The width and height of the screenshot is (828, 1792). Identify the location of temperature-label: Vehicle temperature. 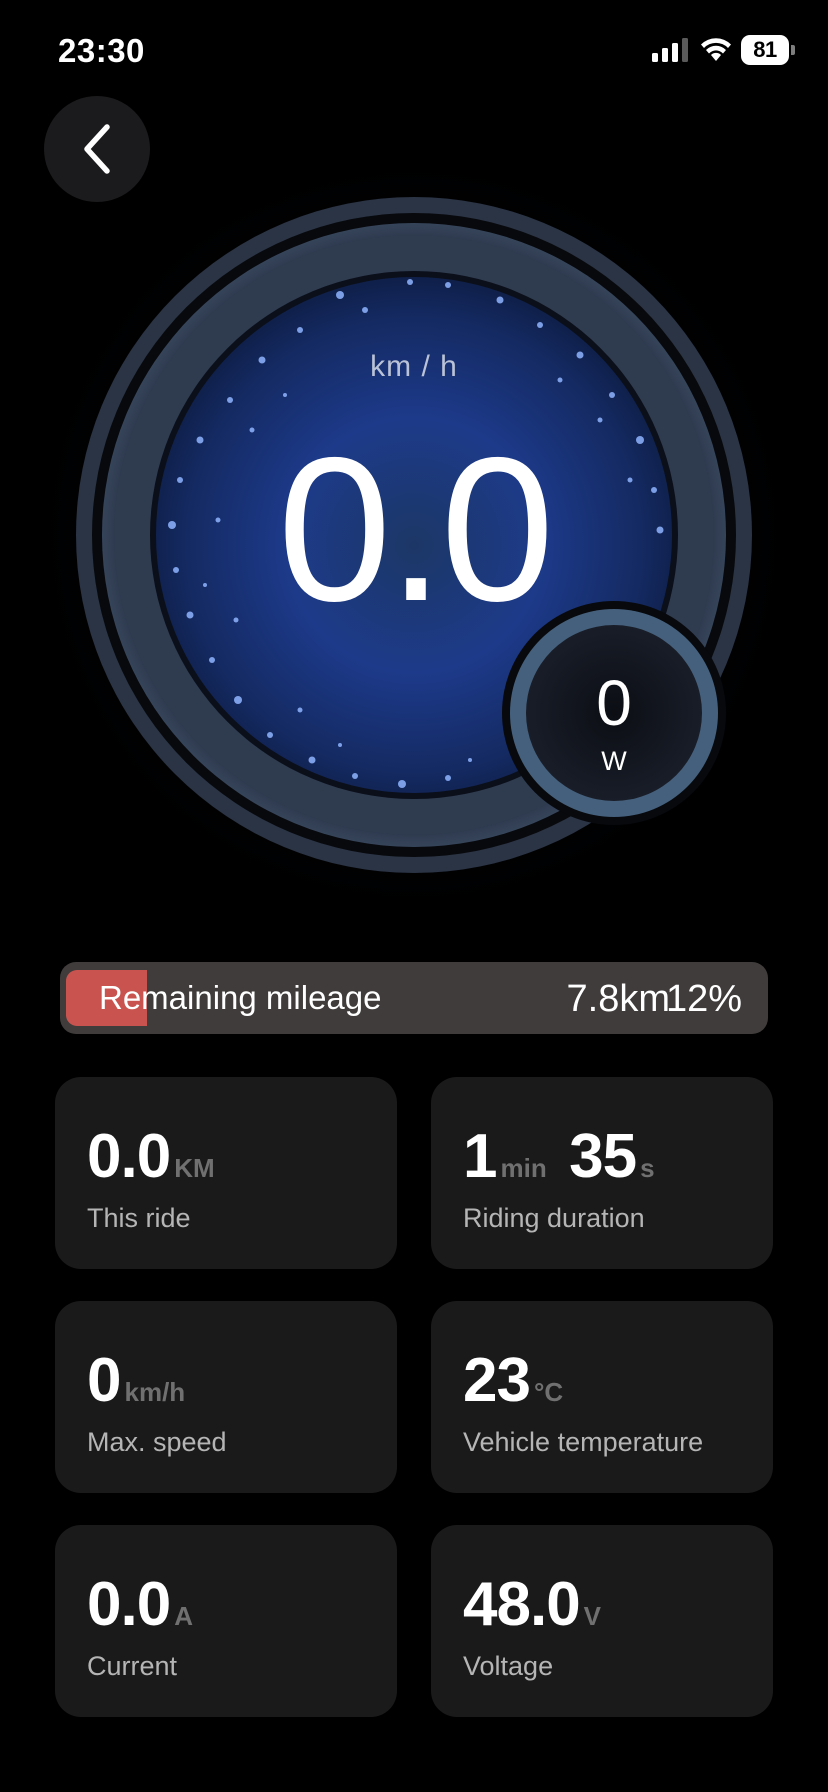
(583, 1442).